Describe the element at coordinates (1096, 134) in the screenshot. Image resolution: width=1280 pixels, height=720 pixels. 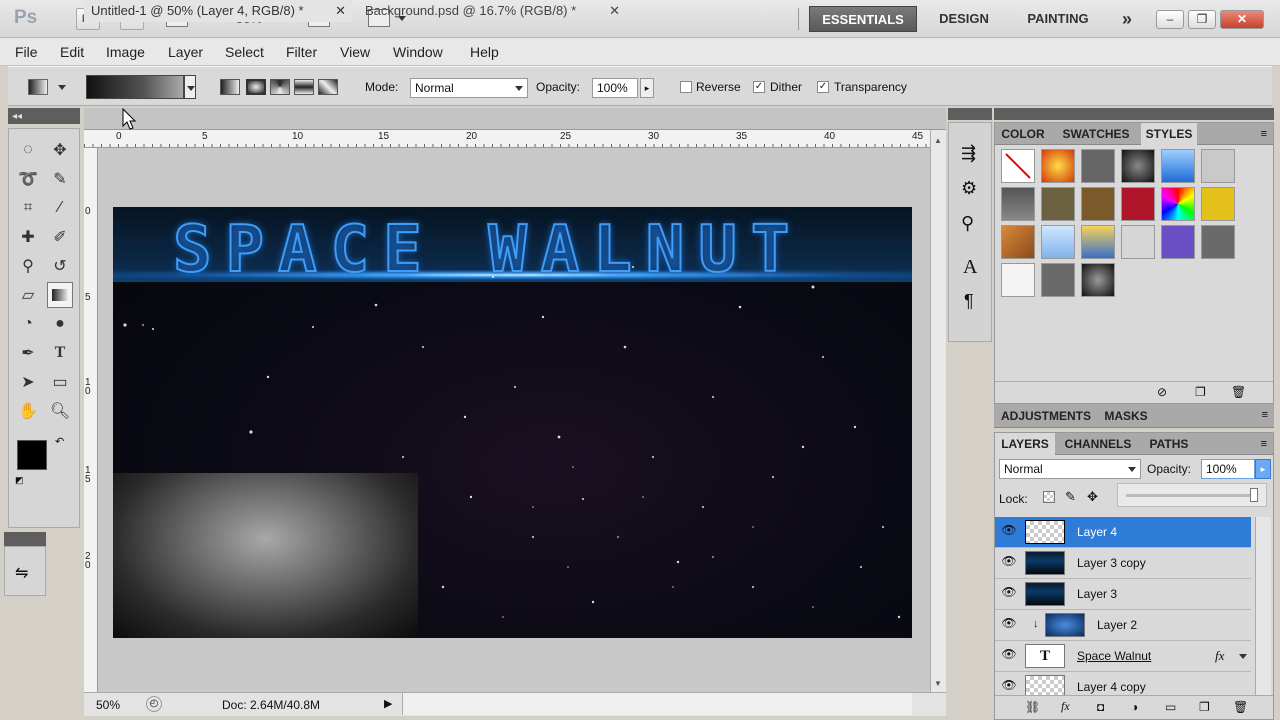
I see `tab-swatches: SWATCHES` at that location.